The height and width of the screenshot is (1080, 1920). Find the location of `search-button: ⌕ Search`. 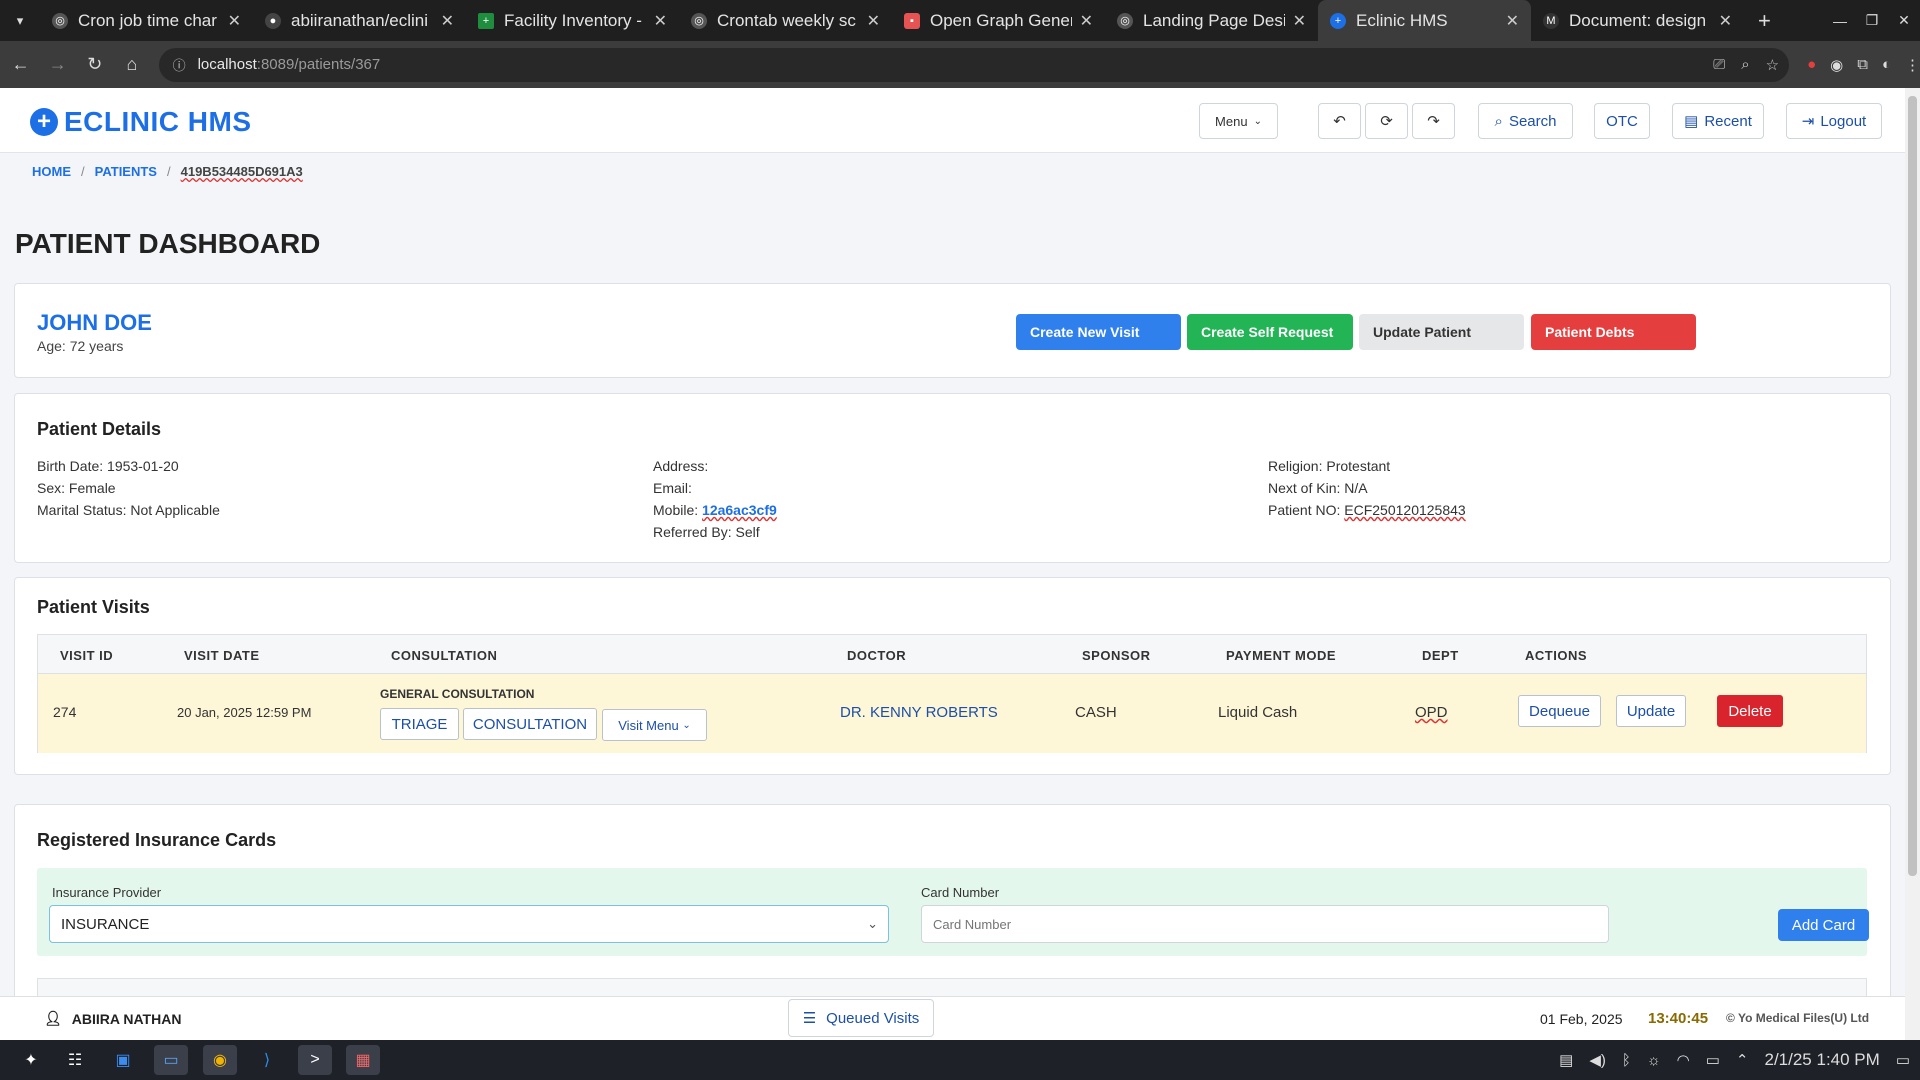

search-button: ⌕ Search is located at coordinates (1525, 121).